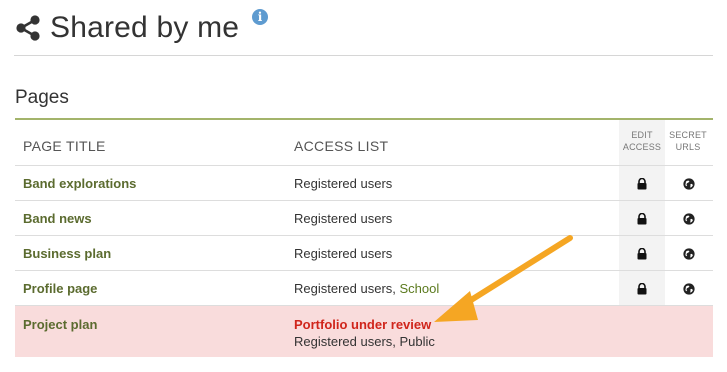  Describe the element at coordinates (42, 97) in the screenshot. I see `section-heading: Pages` at that location.